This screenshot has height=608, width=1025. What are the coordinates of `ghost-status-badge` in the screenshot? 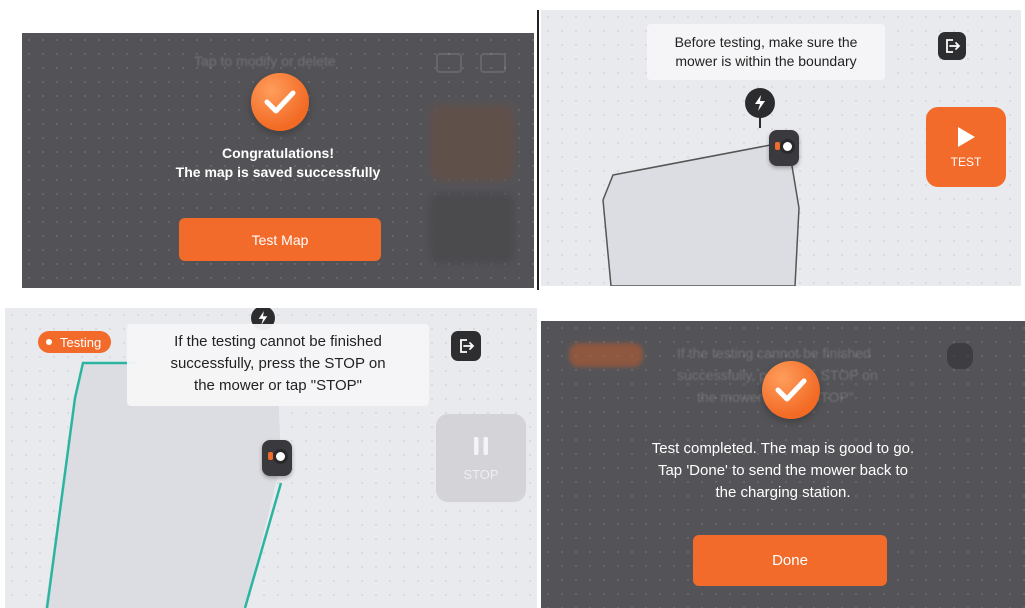 It's located at (606, 355).